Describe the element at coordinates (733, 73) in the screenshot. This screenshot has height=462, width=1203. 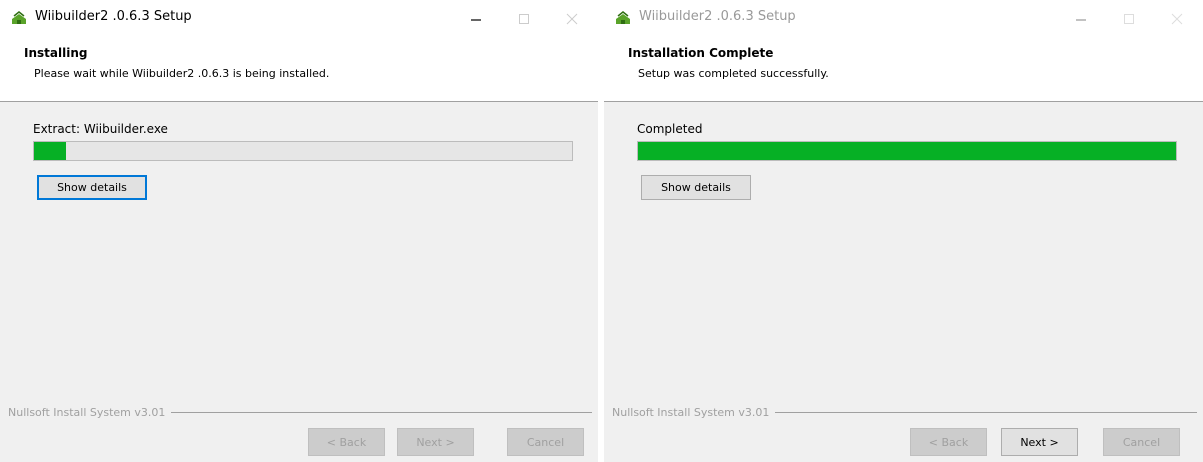
I see `page-subtitle: Setup was completed successfully.` at that location.